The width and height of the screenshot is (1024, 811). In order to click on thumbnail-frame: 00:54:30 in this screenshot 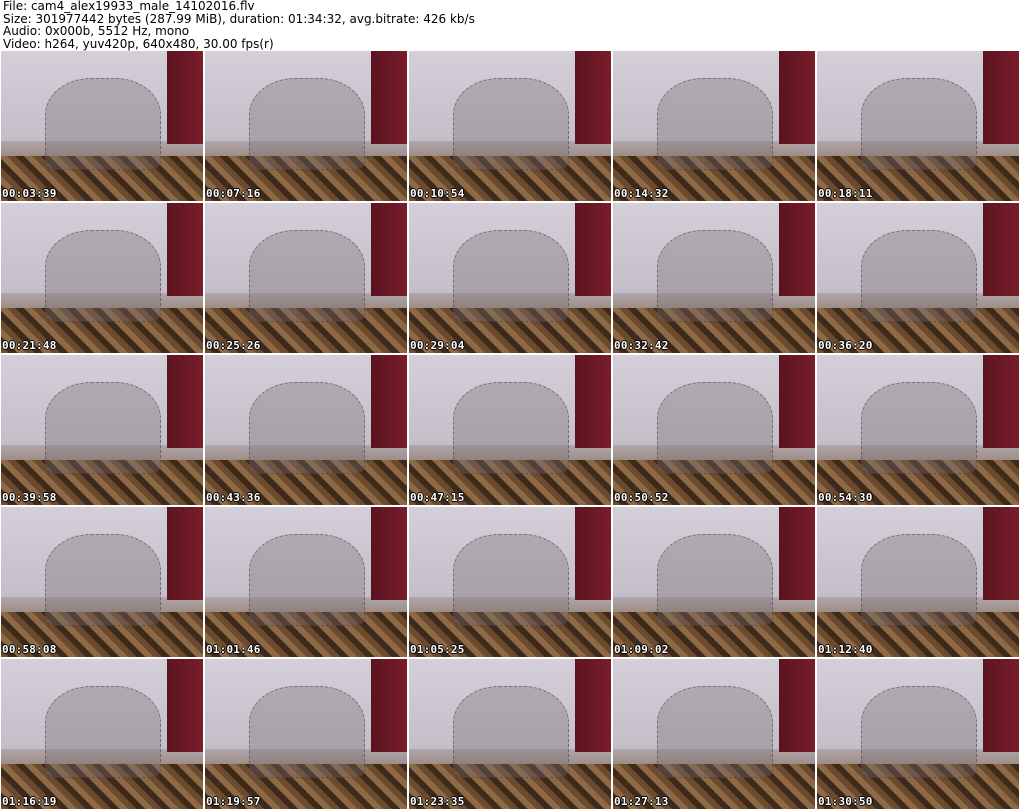, I will do `click(918, 430)`.